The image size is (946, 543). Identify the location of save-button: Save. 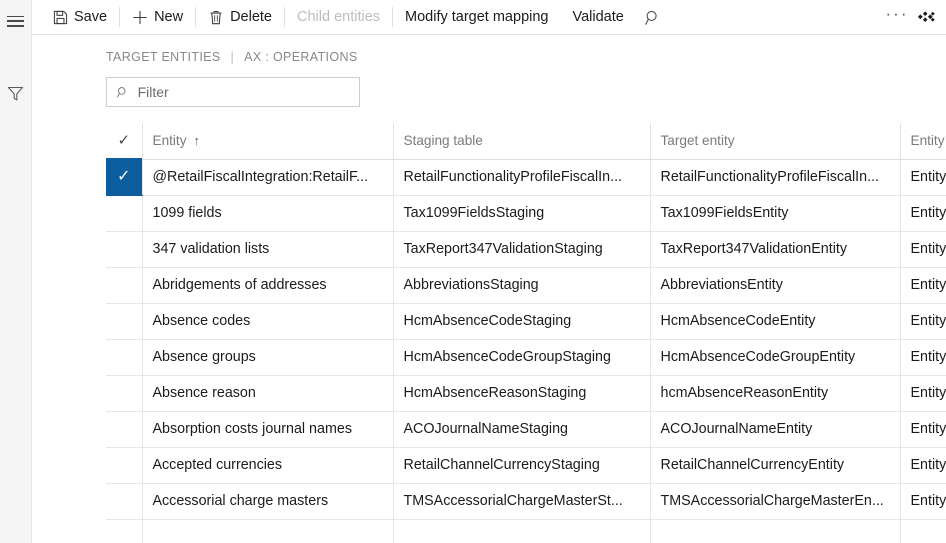
(79, 17).